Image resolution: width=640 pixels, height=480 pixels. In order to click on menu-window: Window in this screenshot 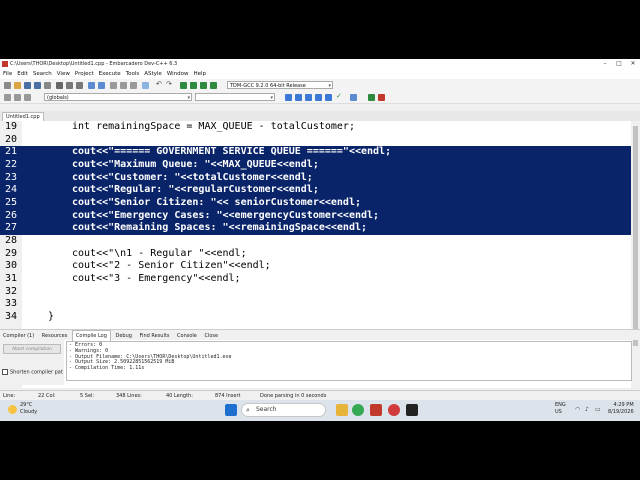, I will do `click(178, 74)`.